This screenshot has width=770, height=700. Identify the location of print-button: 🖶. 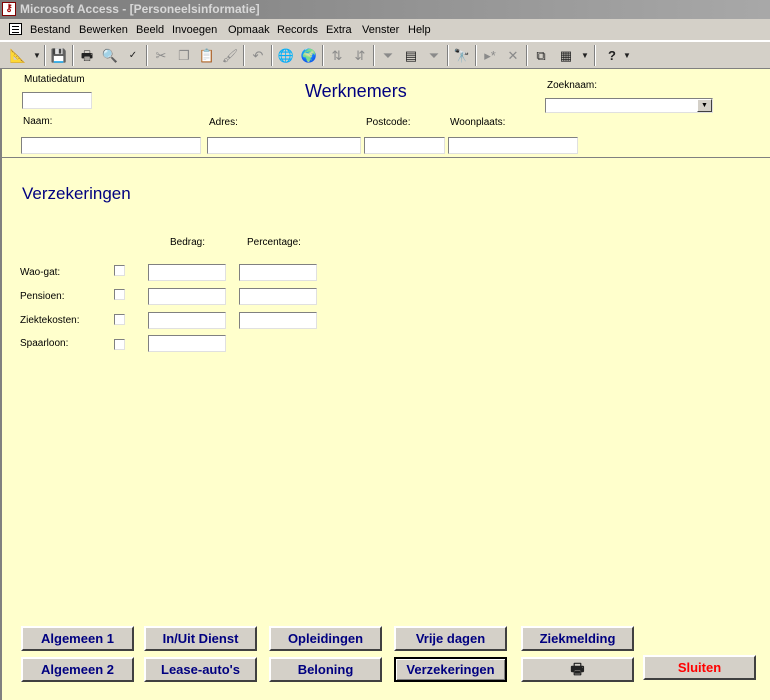
(577, 669).